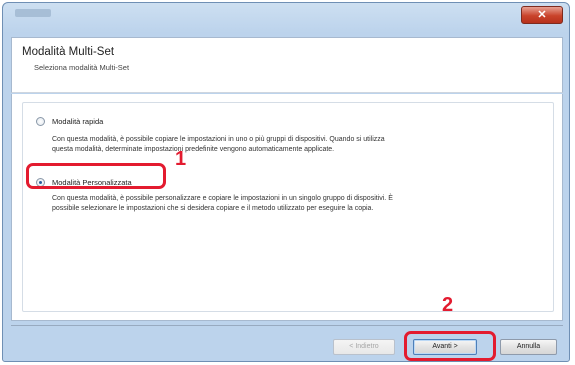 Image resolution: width=575 pixels, height=365 pixels. I want to click on window-title-placeholder, so click(33, 13).